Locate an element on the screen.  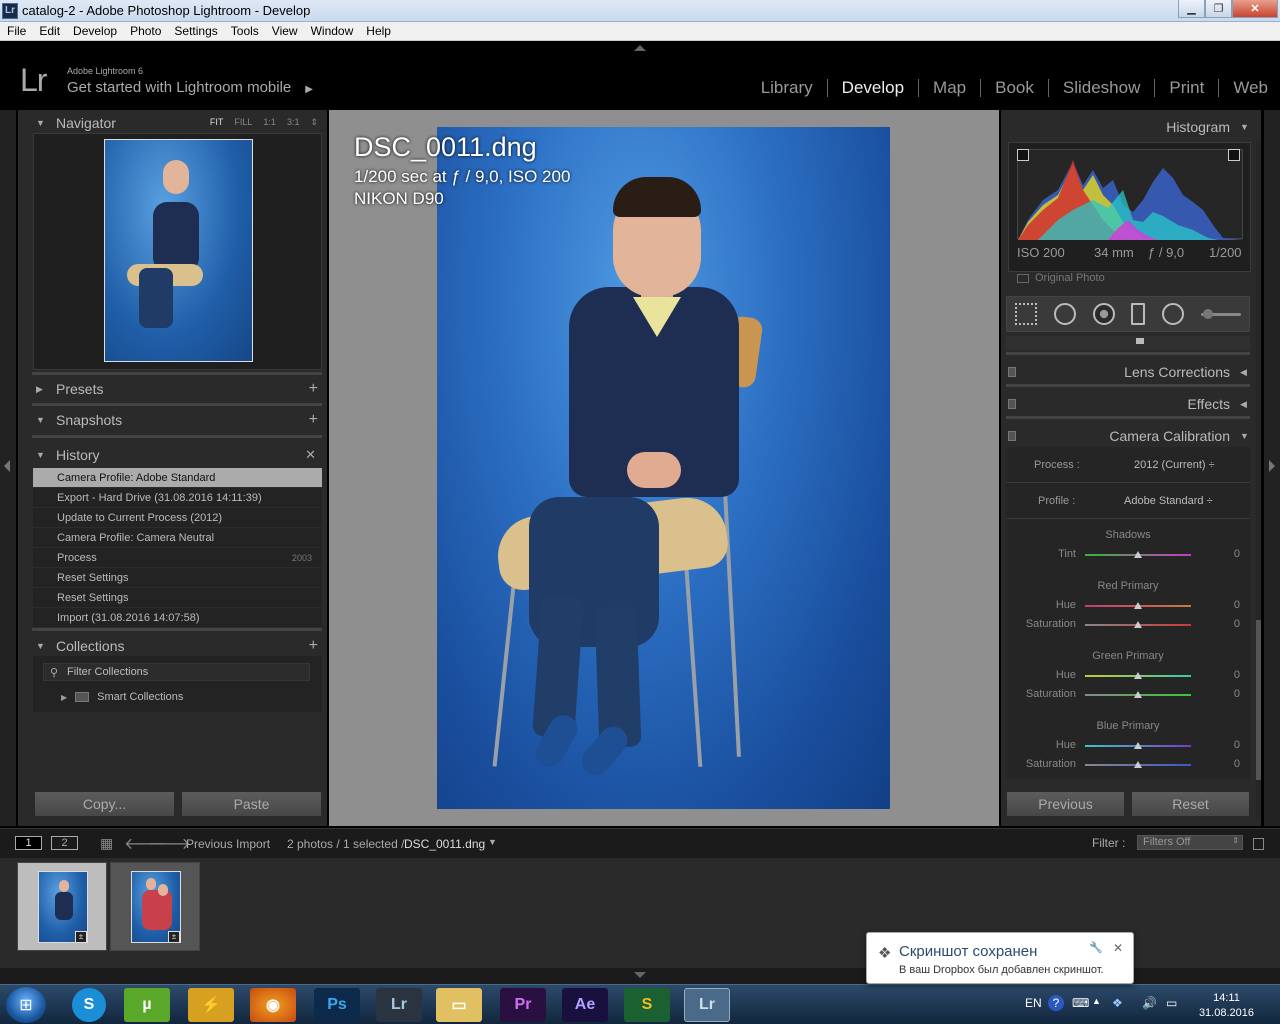
forward-arrow-icon: 🡒 is located at coordinates (169, 843).